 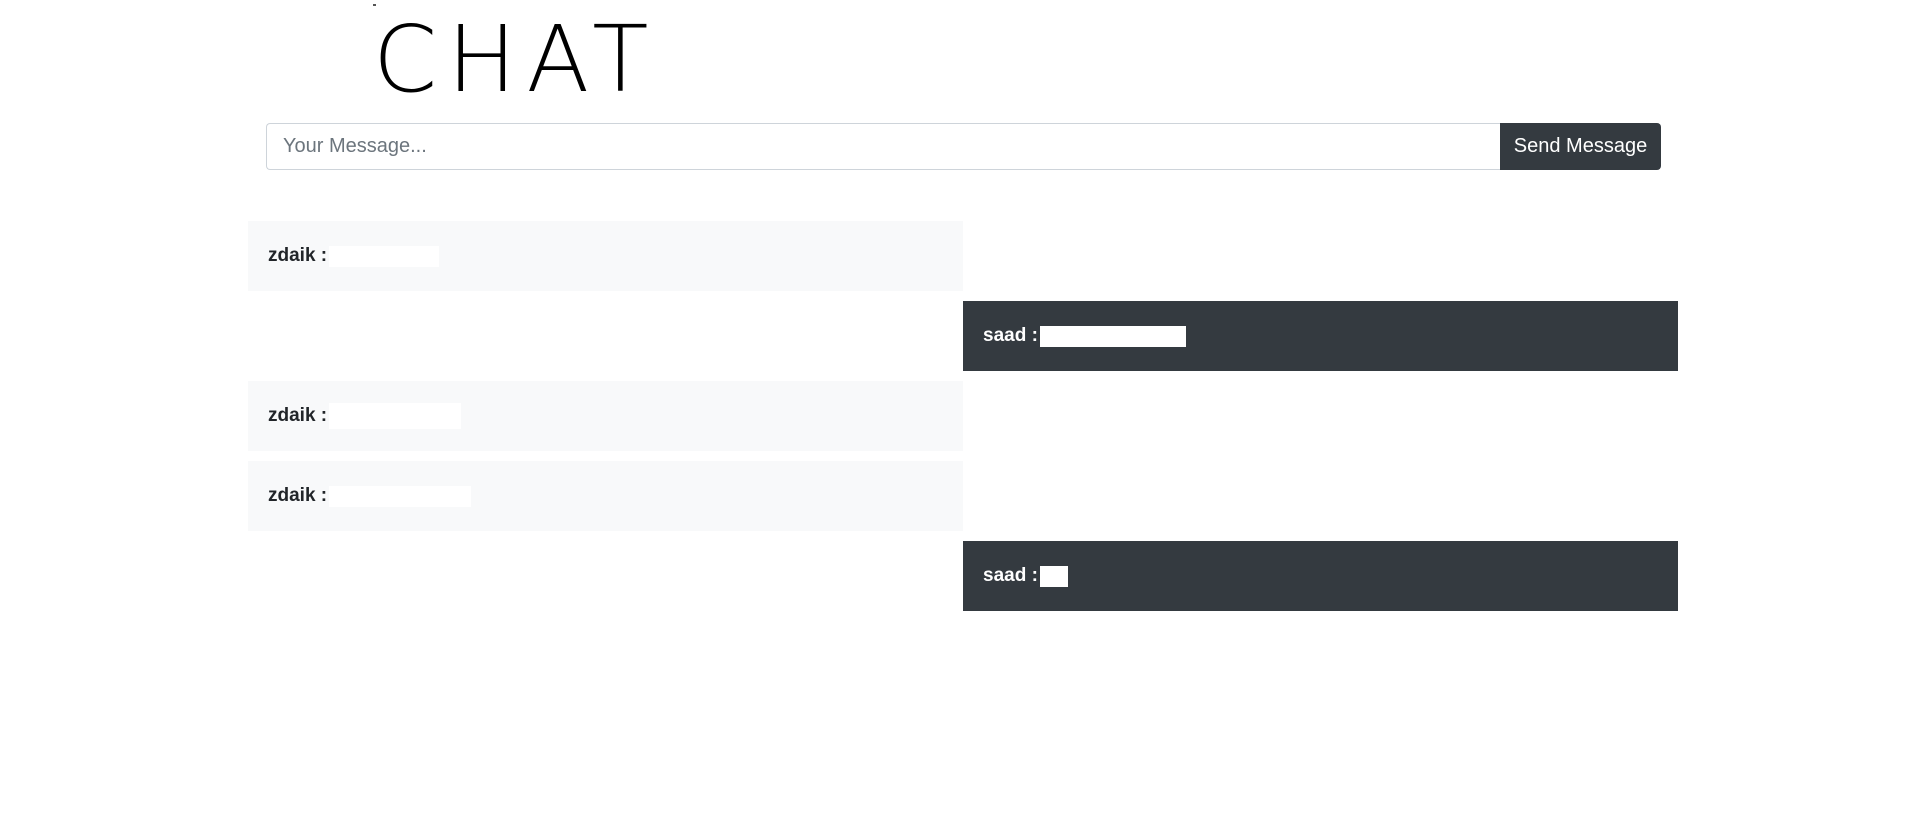 What do you see at coordinates (1580, 146) in the screenshot?
I see `send-message-button: Send Message` at bounding box center [1580, 146].